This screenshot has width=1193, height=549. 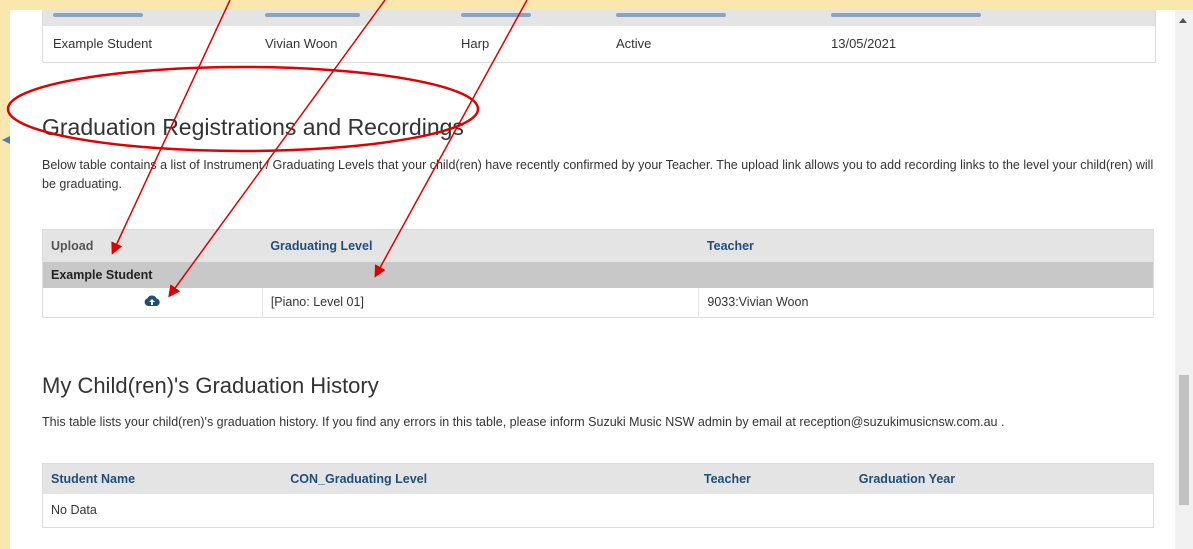 What do you see at coordinates (489, 479) in the screenshot?
I see `column-header-graduating-level: CON_Graduating Level` at bounding box center [489, 479].